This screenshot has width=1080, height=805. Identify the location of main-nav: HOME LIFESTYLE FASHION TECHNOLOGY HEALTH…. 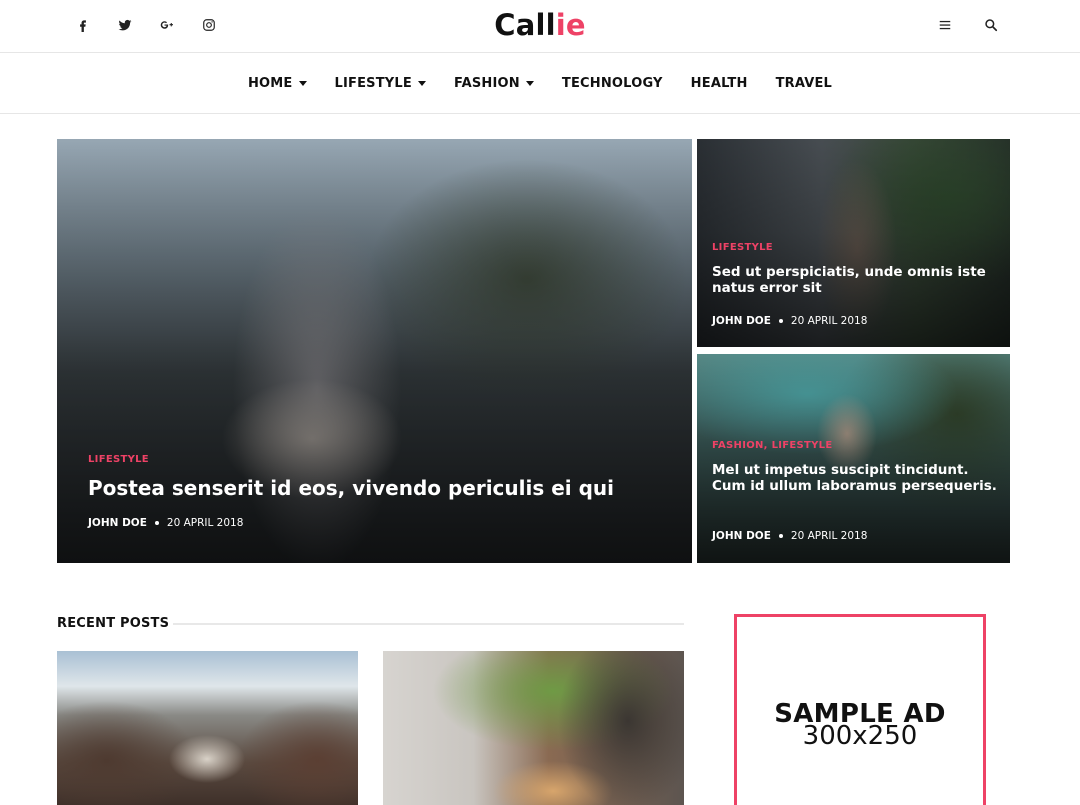
(540, 84).